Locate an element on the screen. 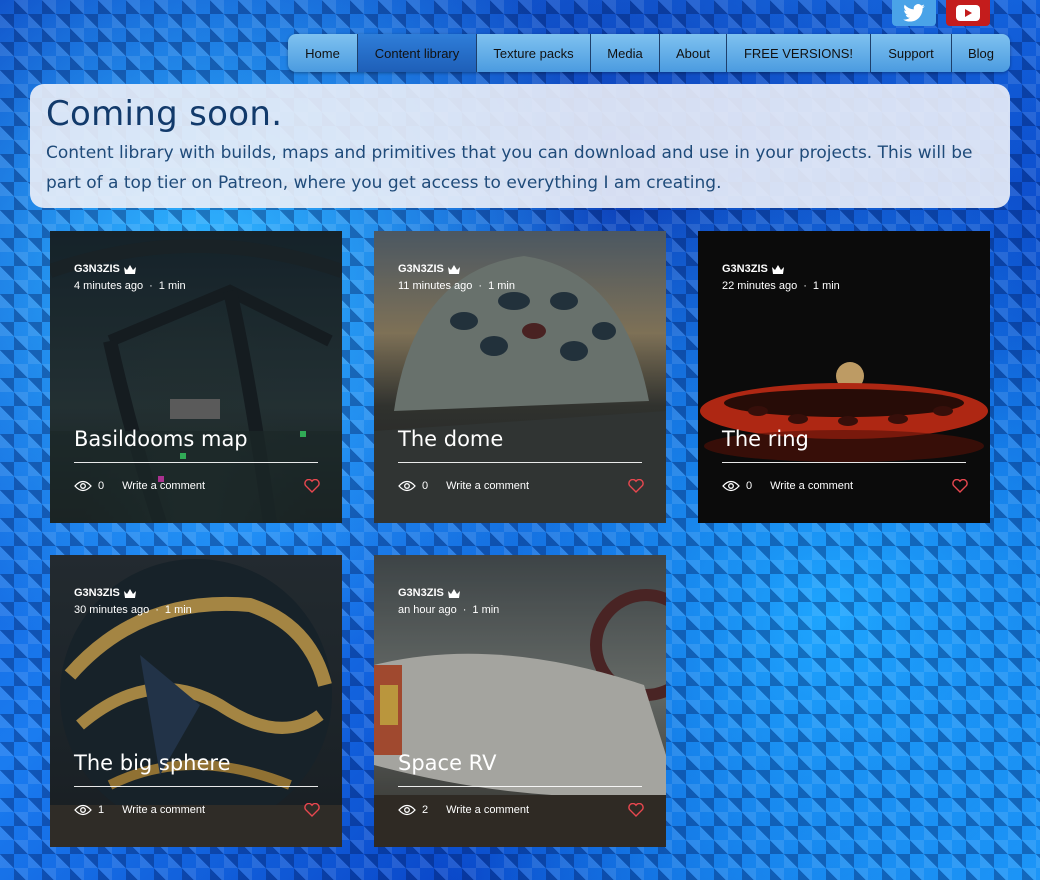 The width and height of the screenshot is (1040, 880). post-time: 30 minutes ago is located at coordinates (112, 610).